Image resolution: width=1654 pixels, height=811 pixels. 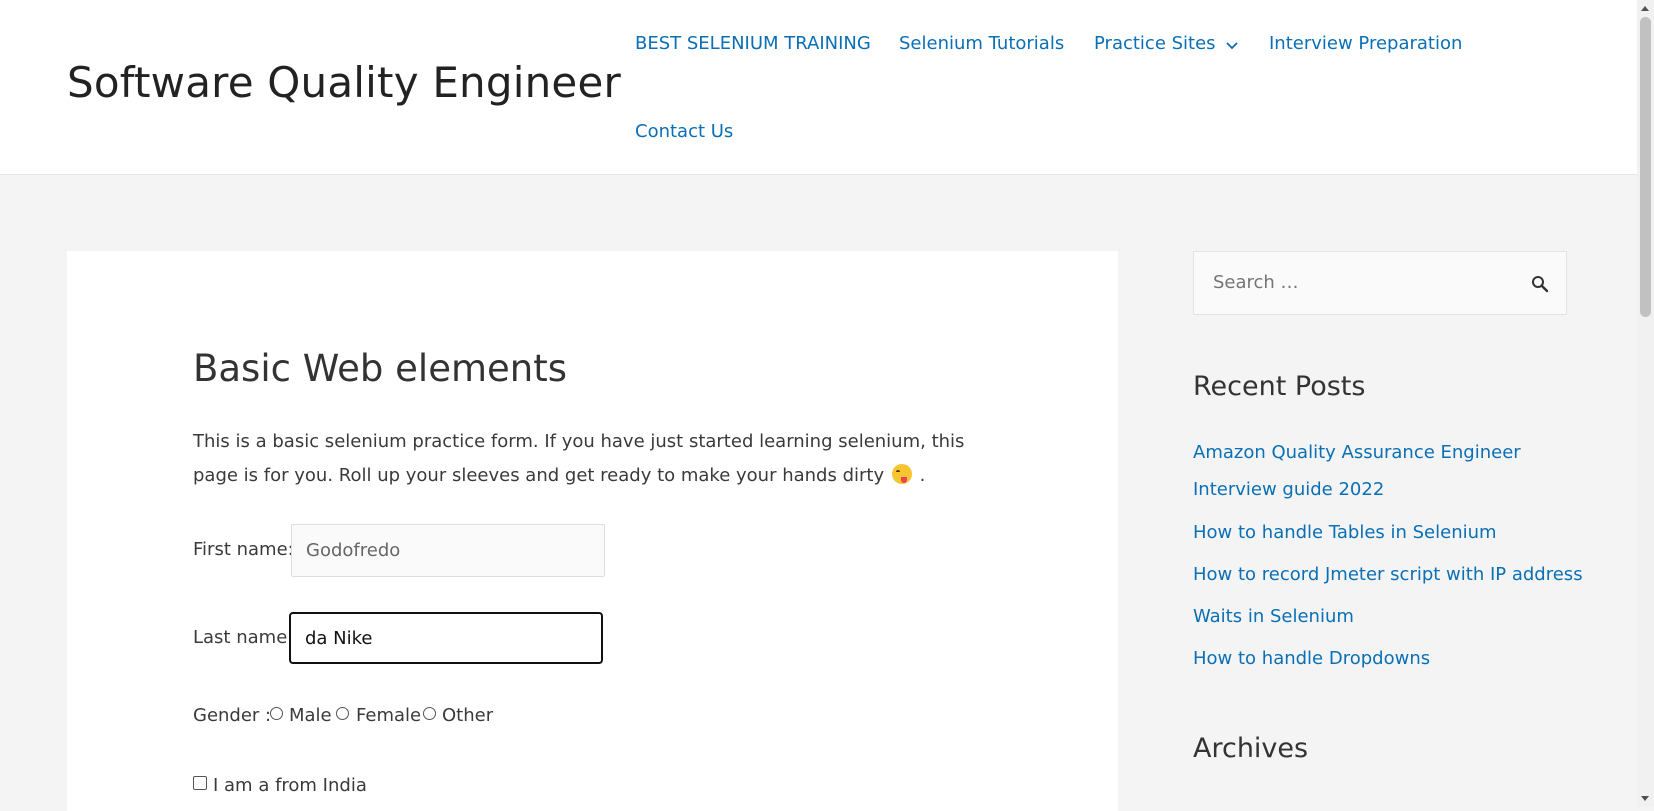 What do you see at coordinates (1279, 386) in the screenshot?
I see `recent-posts-title: Recent Posts` at bounding box center [1279, 386].